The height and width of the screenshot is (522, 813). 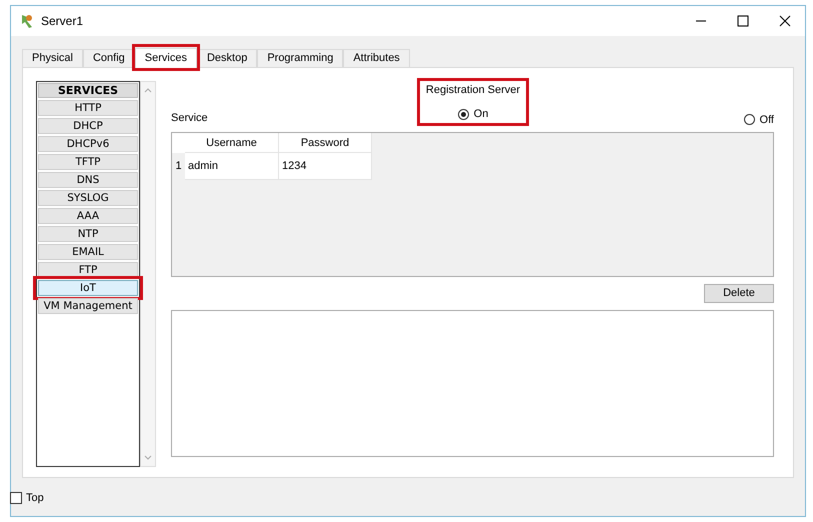 What do you see at coordinates (189, 118) in the screenshot?
I see `section-label: Service` at bounding box center [189, 118].